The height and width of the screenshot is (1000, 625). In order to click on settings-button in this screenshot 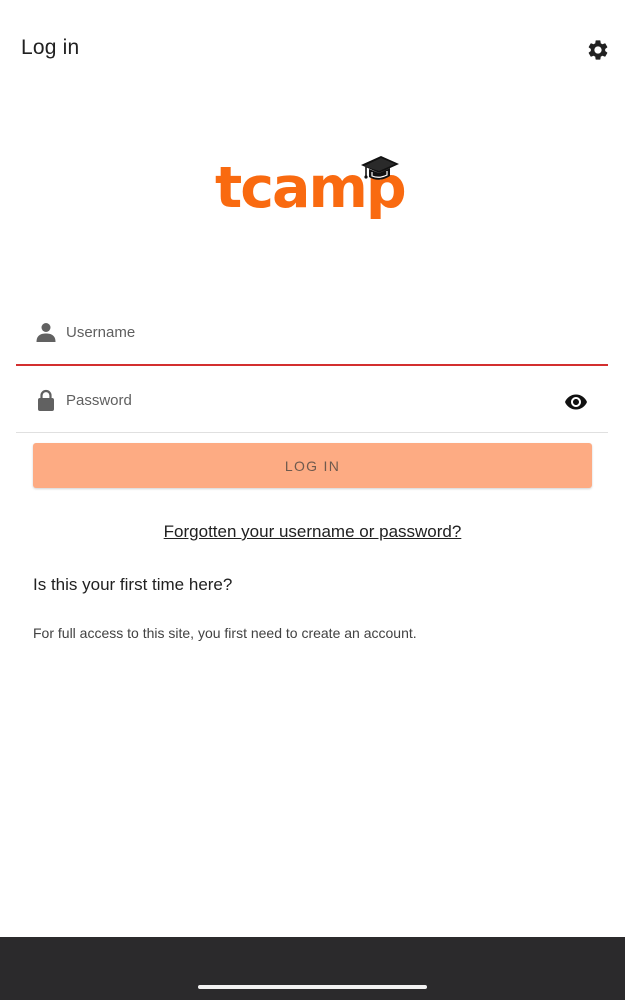, I will do `click(598, 50)`.